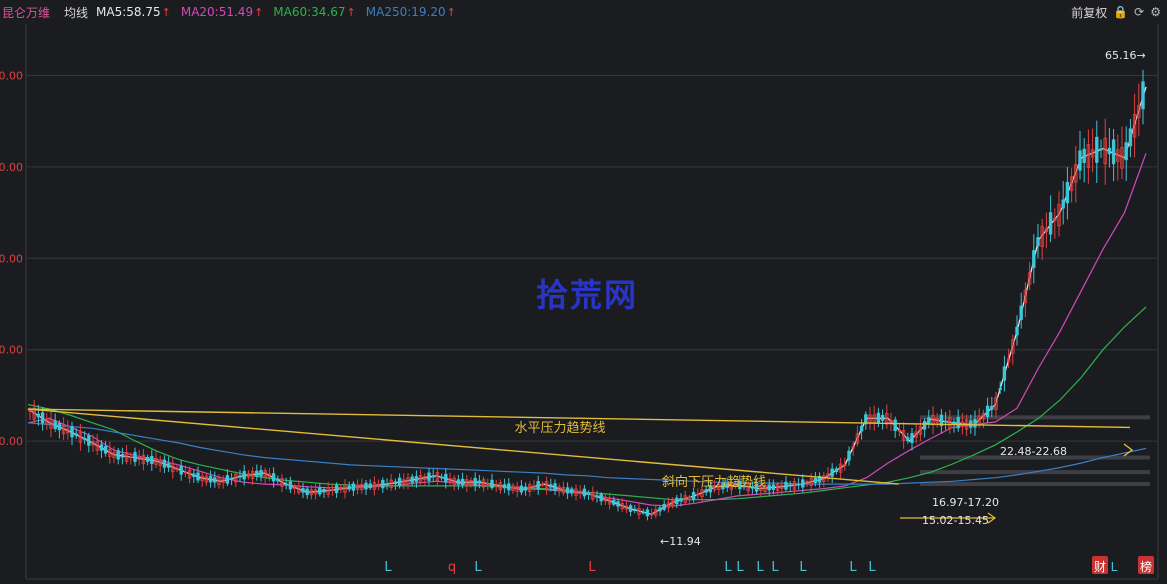 The height and width of the screenshot is (584, 1167). I want to click on stock-name: 昆仑万维, so click(26, 12).